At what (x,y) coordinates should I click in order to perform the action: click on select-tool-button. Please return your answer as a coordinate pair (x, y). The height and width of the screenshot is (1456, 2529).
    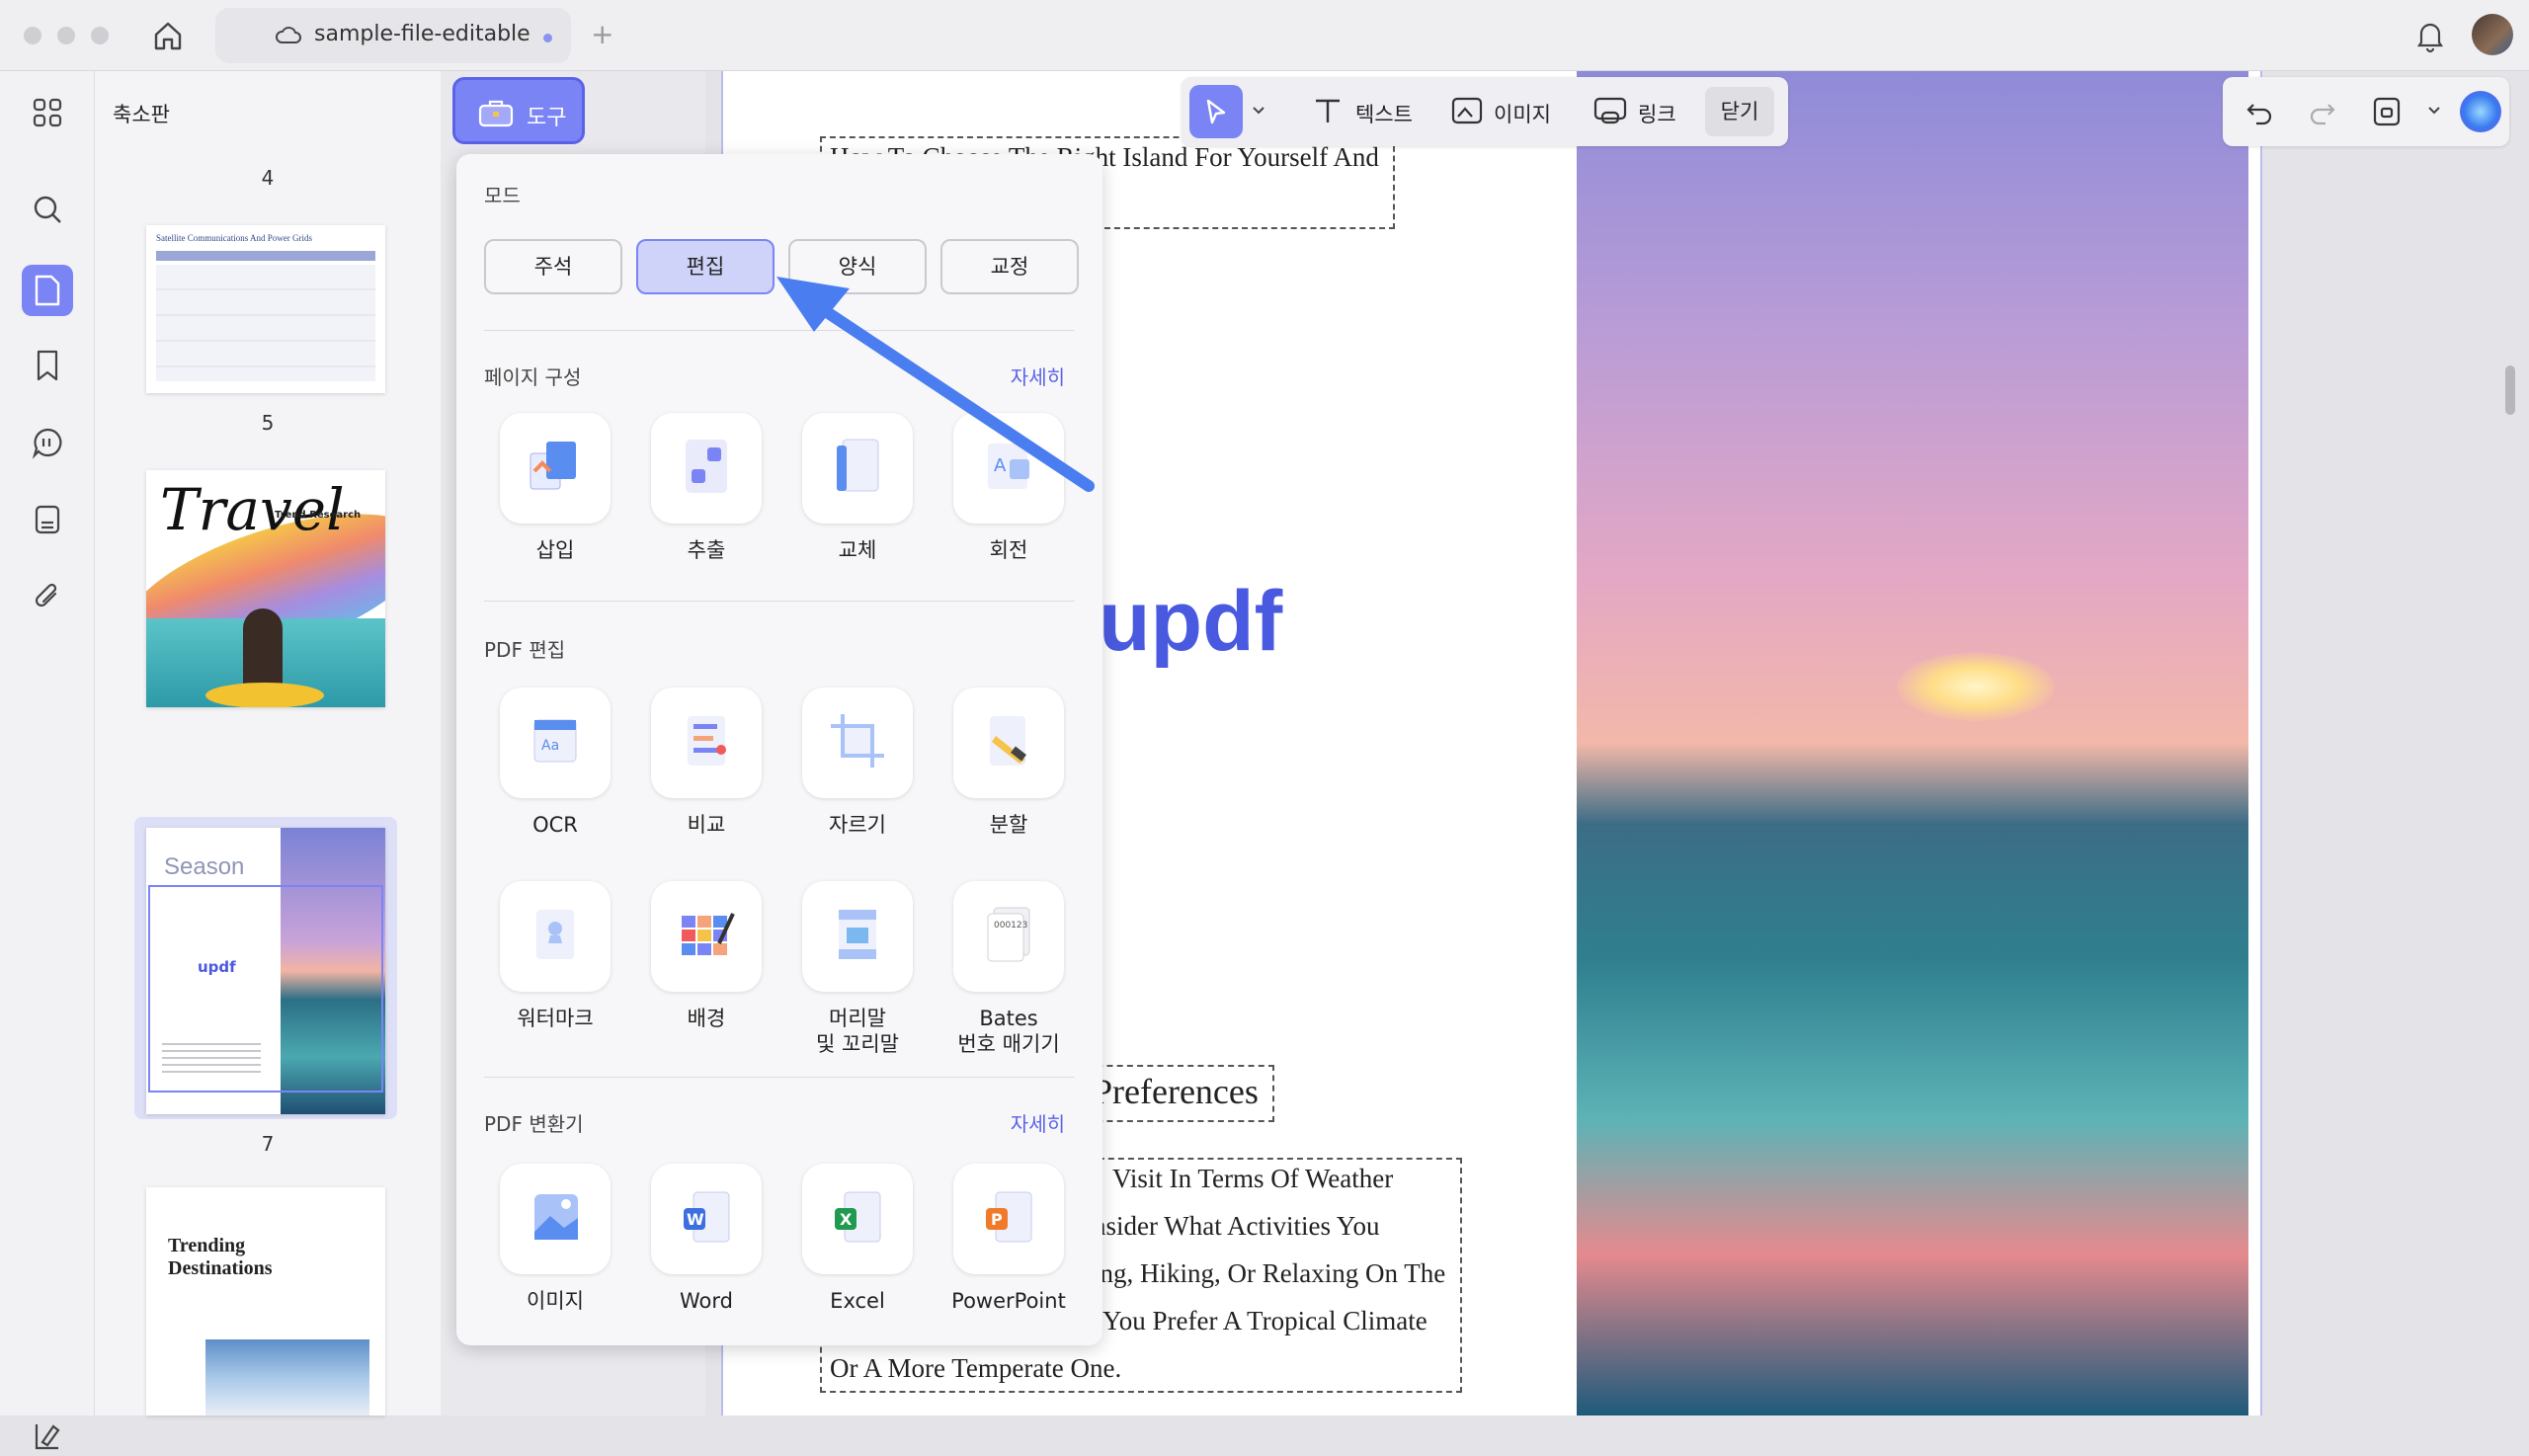
    Looking at the image, I should click on (1216, 111).